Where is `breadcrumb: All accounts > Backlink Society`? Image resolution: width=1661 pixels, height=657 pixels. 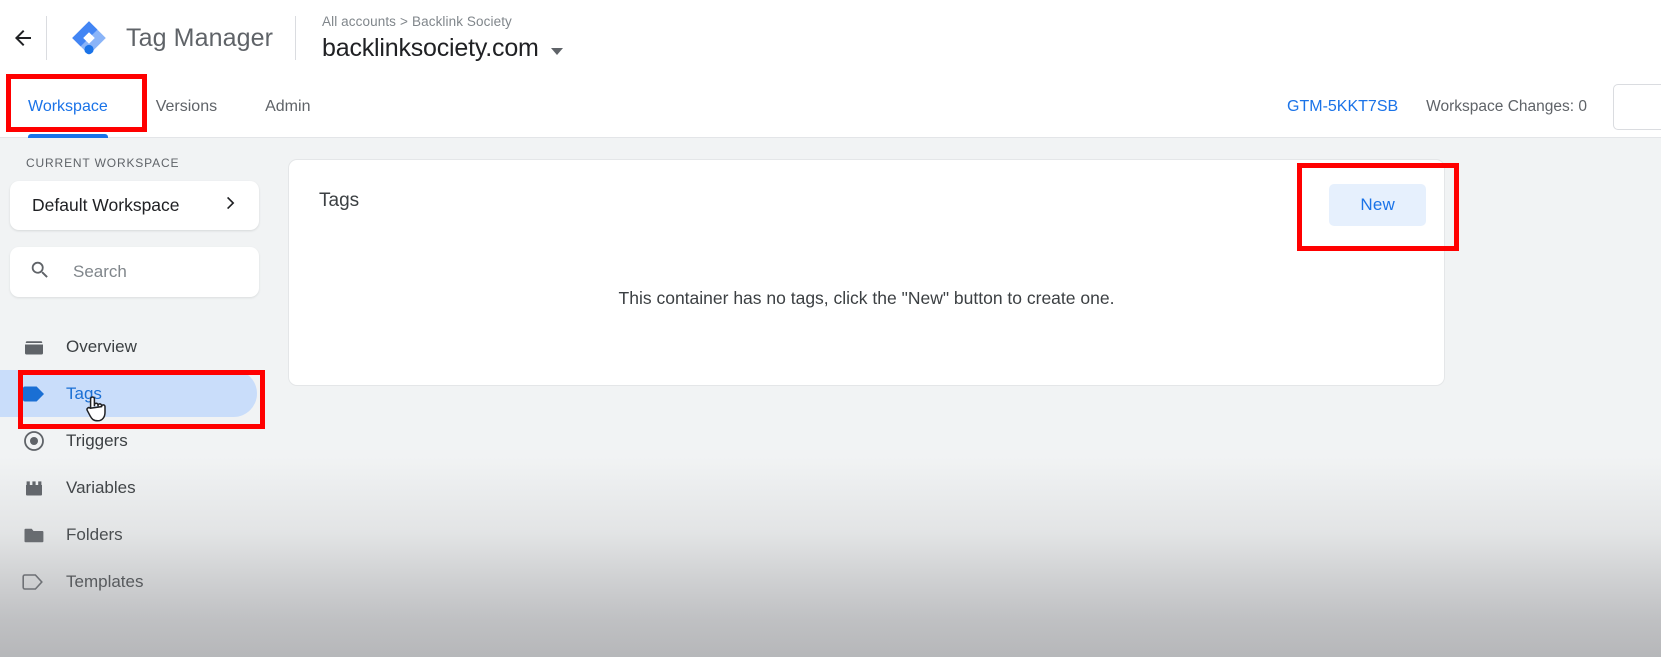
breadcrumb: All accounts > Backlink Society is located at coordinates (442, 22).